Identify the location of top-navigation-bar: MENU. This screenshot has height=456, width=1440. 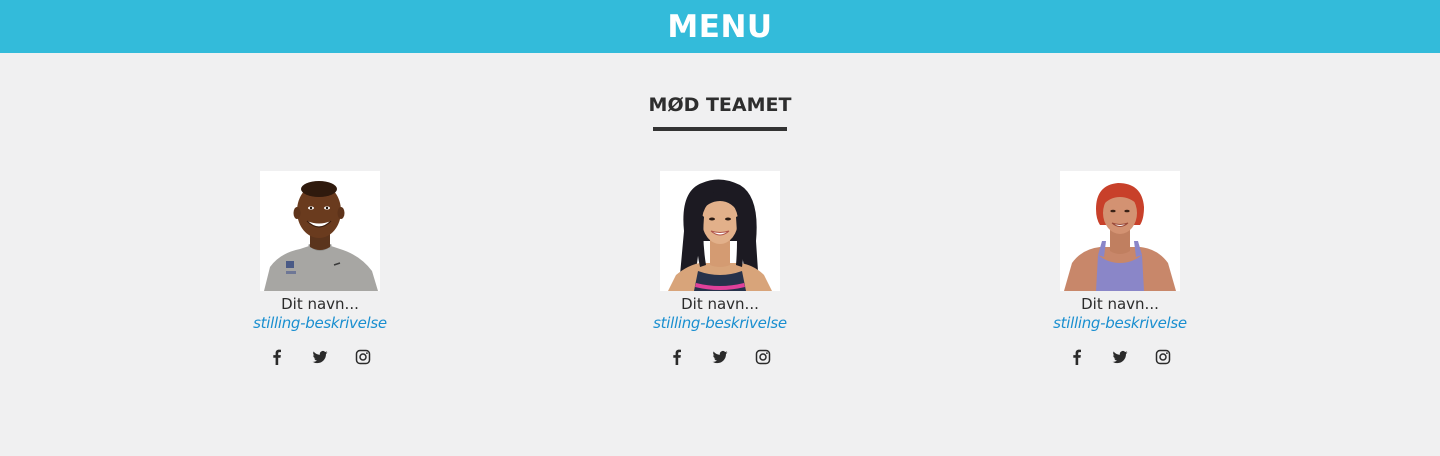
(720, 26).